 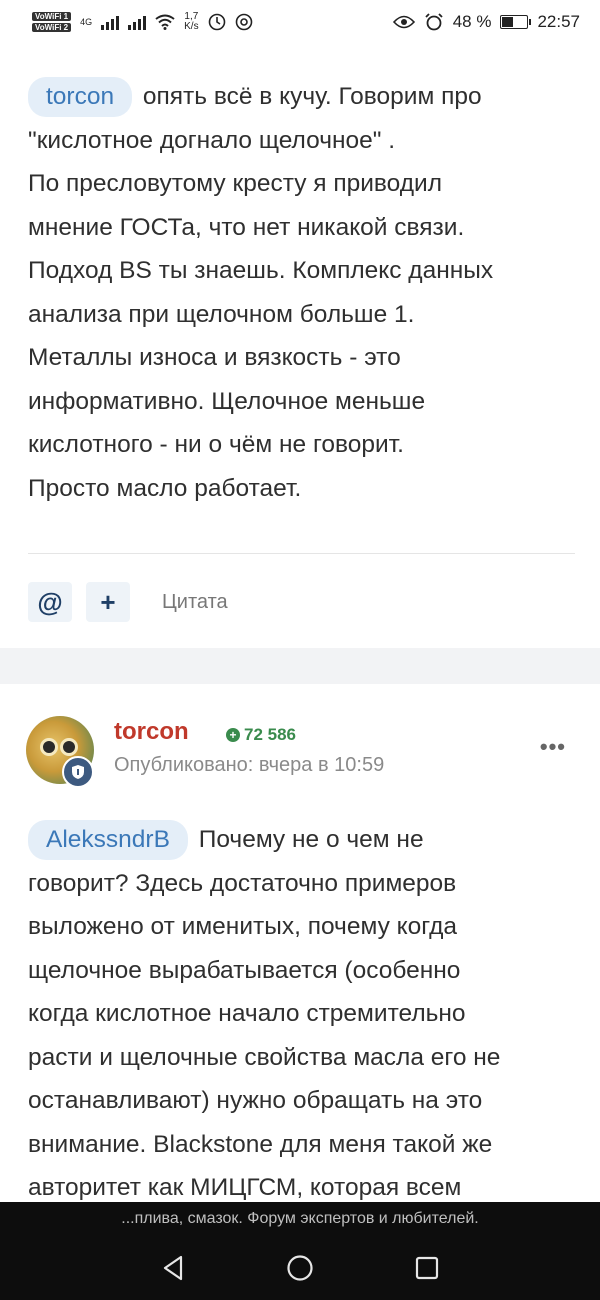 What do you see at coordinates (212, 140) in the screenshot?
I see `post1-line: "кислотное догнало щелочное" .` at bounding box center [212, 140].